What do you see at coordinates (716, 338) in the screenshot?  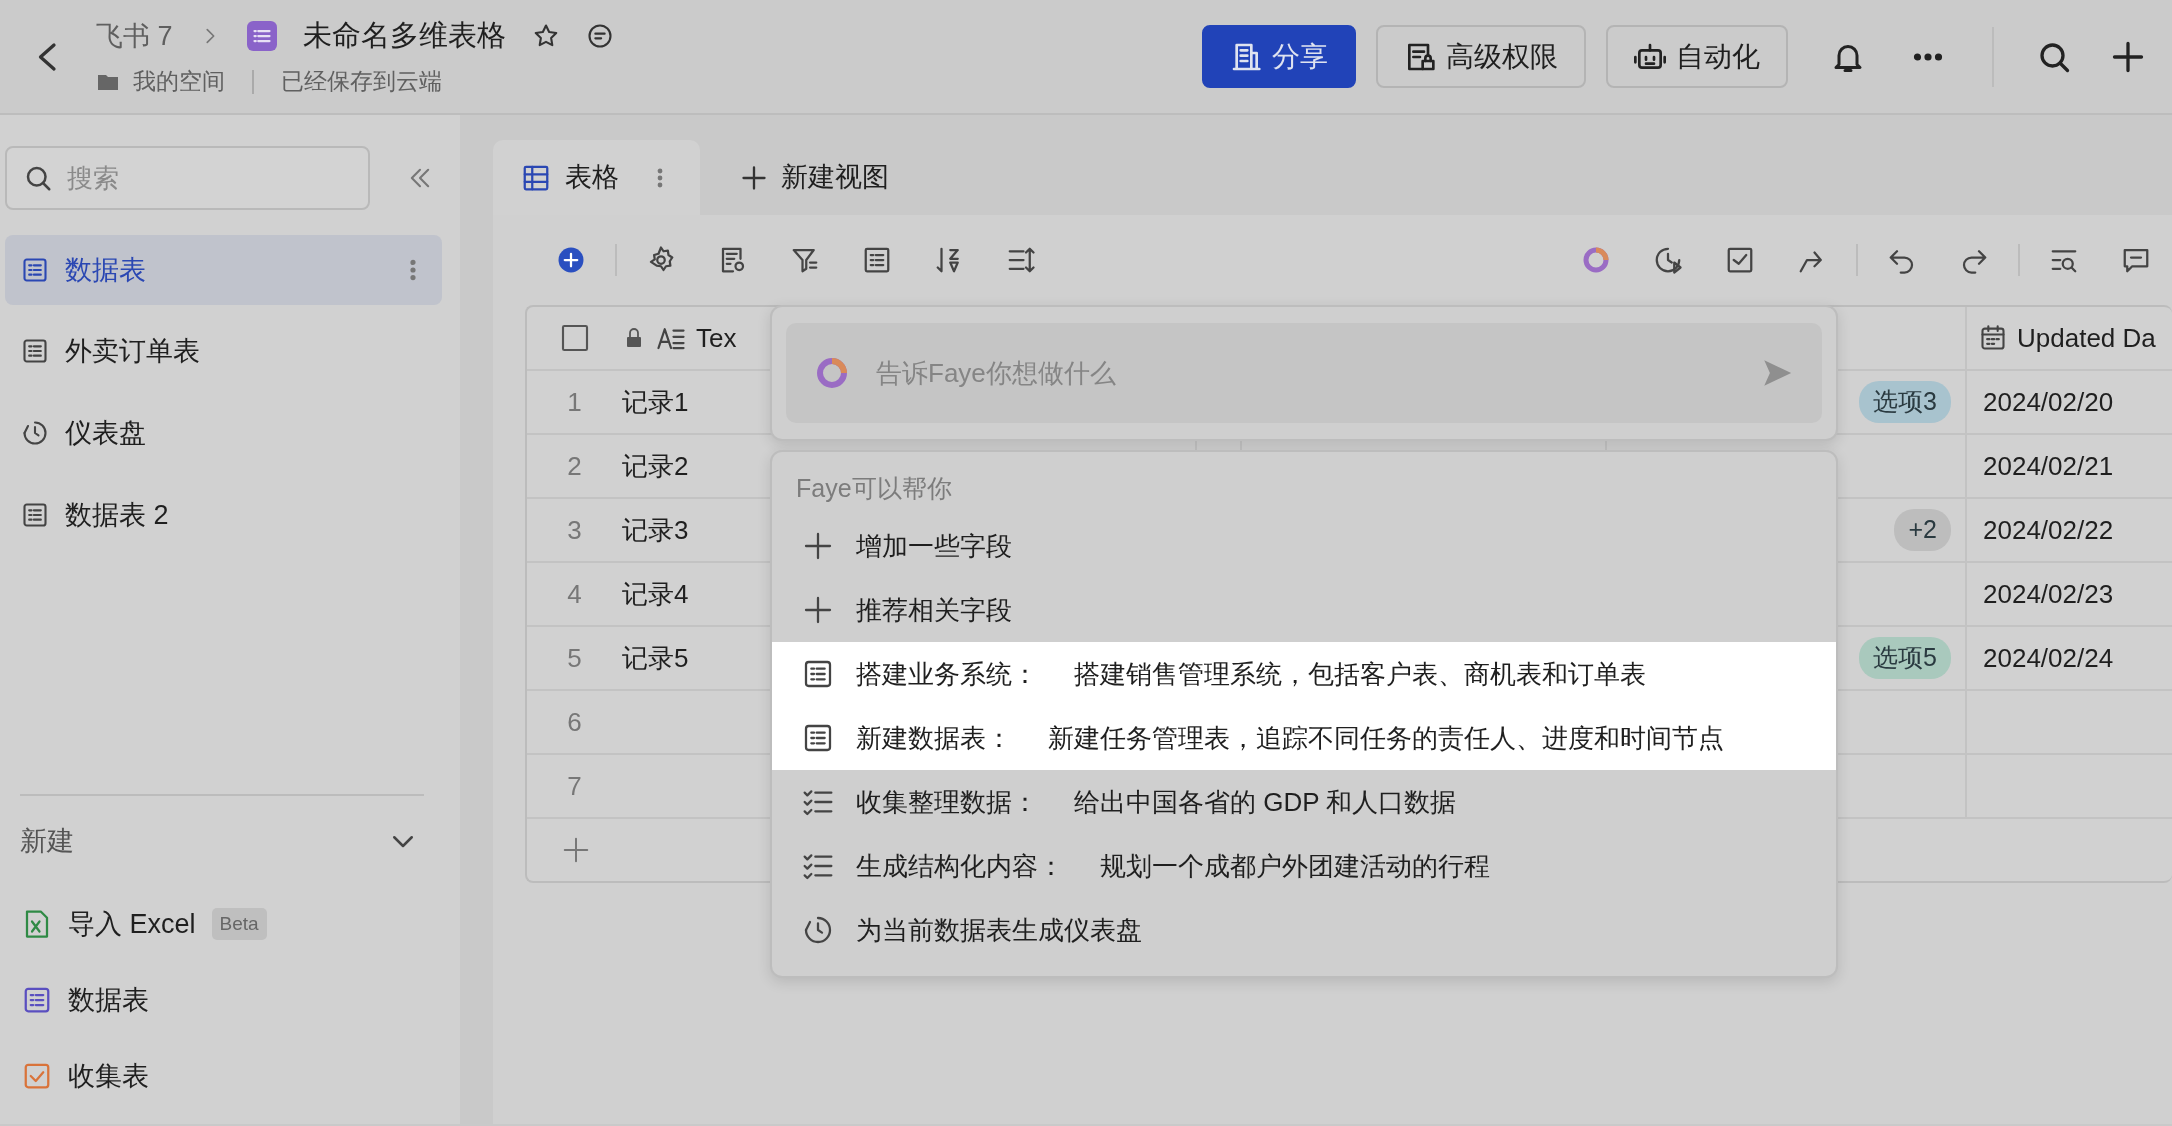 I see `column-header: Tex` at bounding box center [716, 338].